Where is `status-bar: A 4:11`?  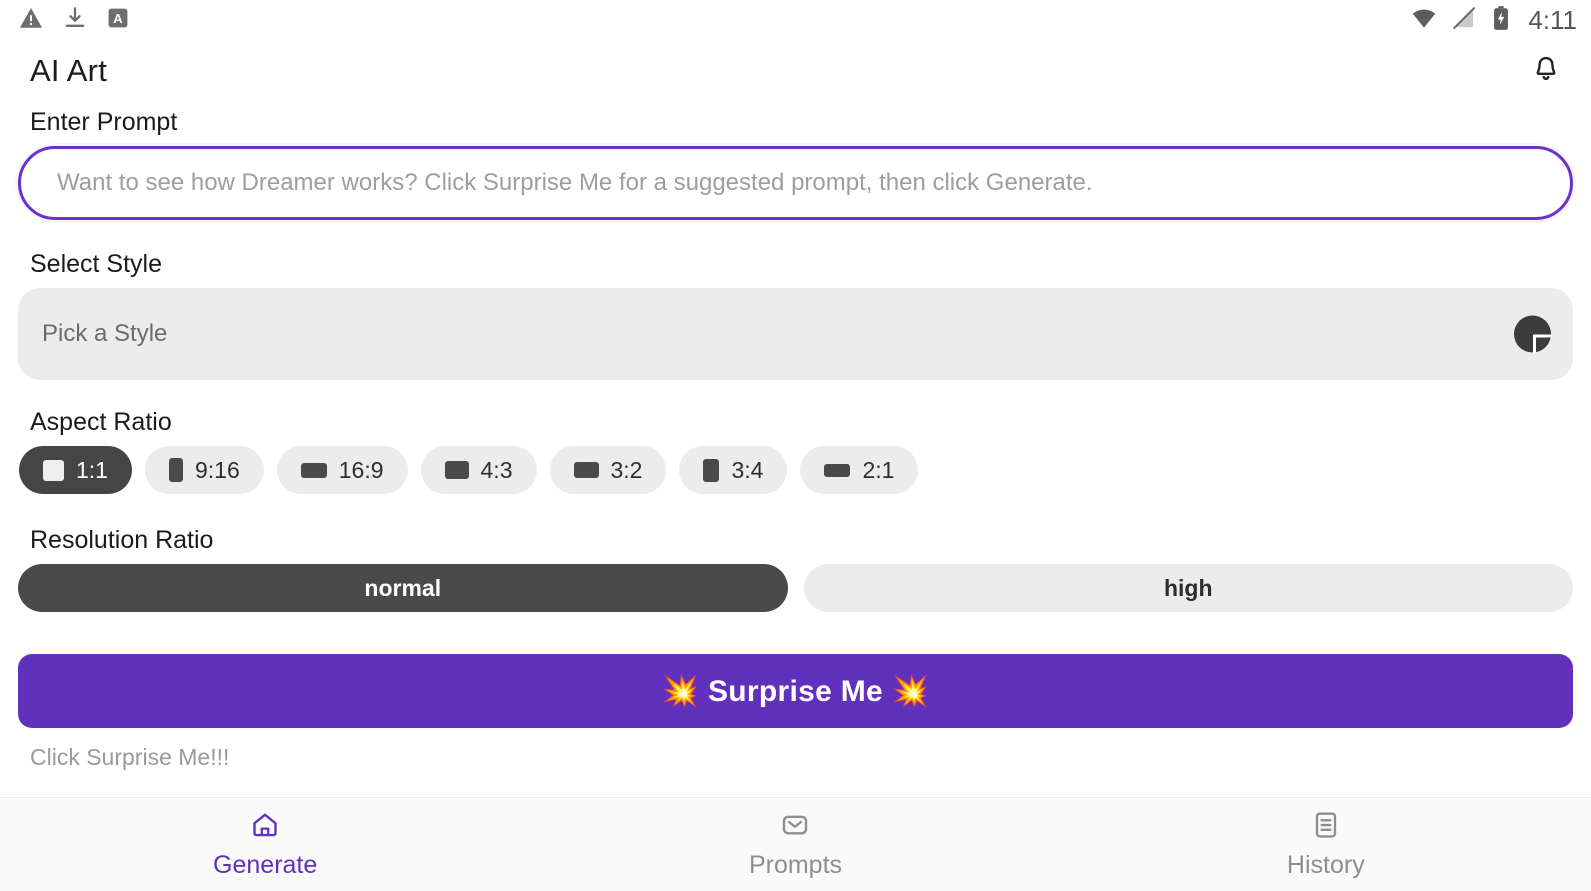 status-bar: A 4:11 is located at coordinates (795, 20).